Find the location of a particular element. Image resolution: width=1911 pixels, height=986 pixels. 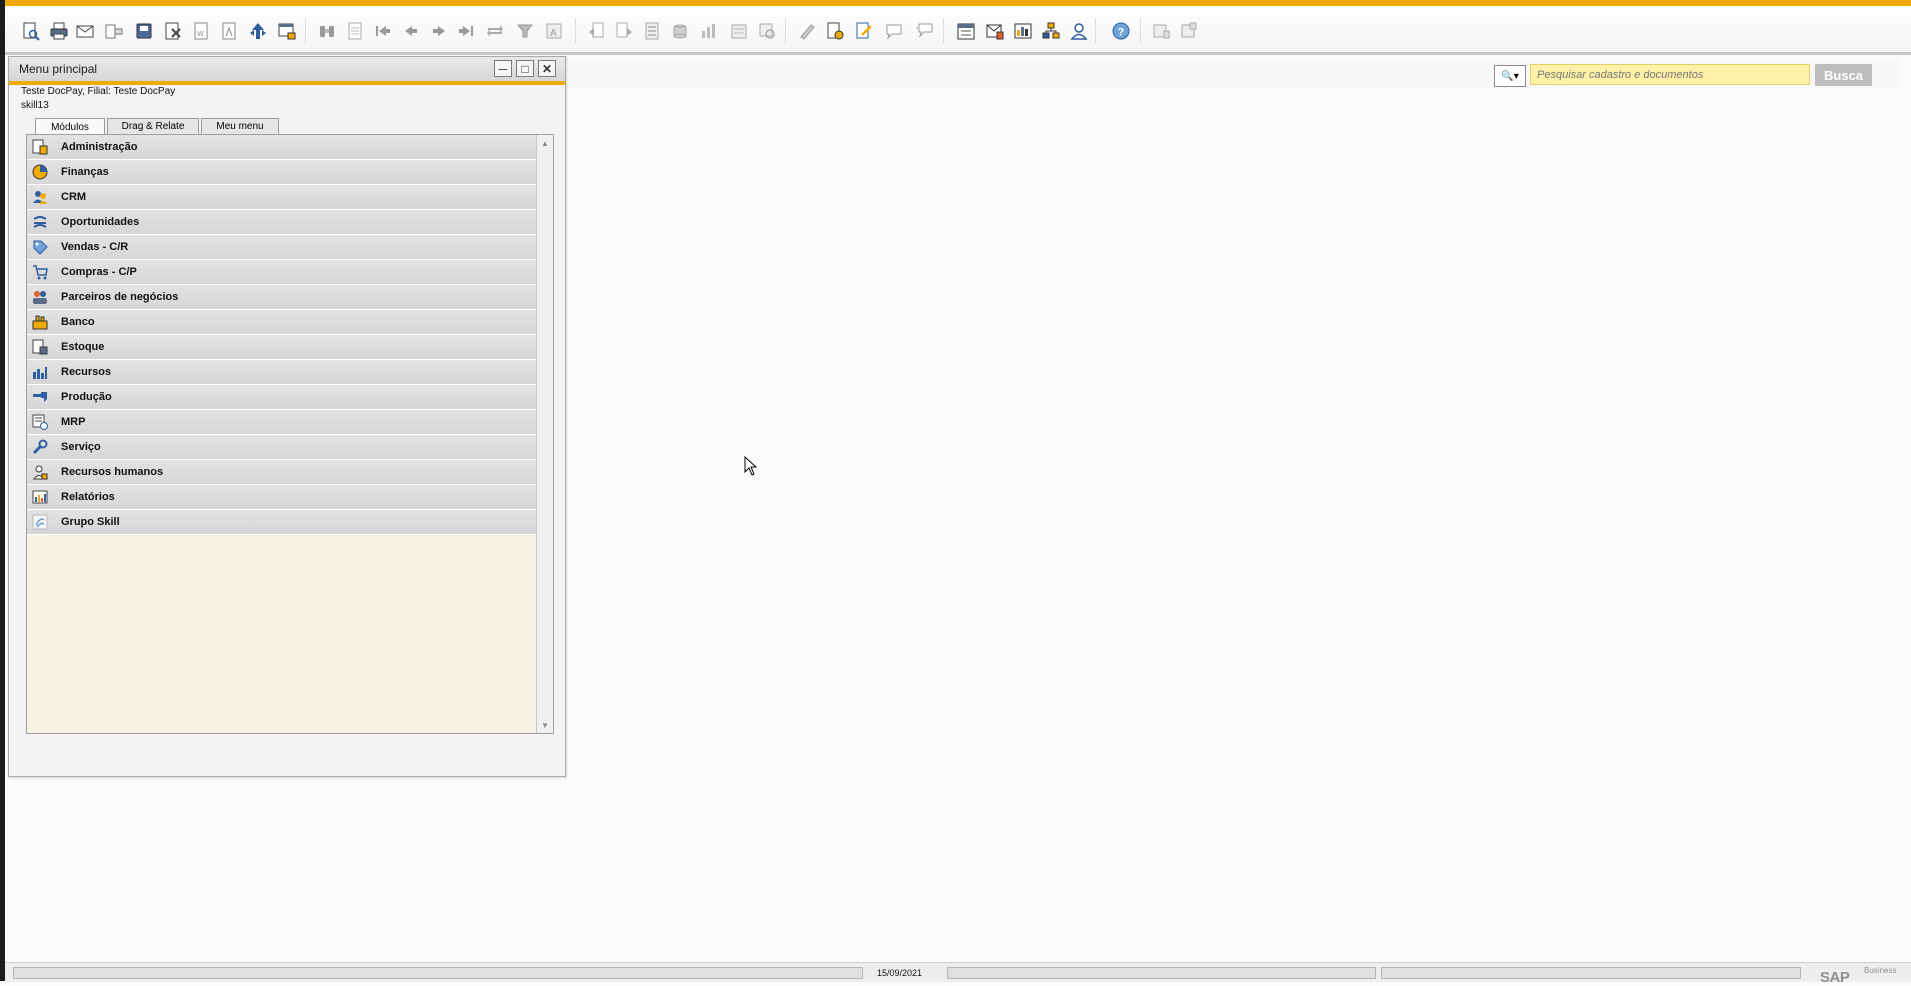

sort-button: A is located at coordinates (554, 31).